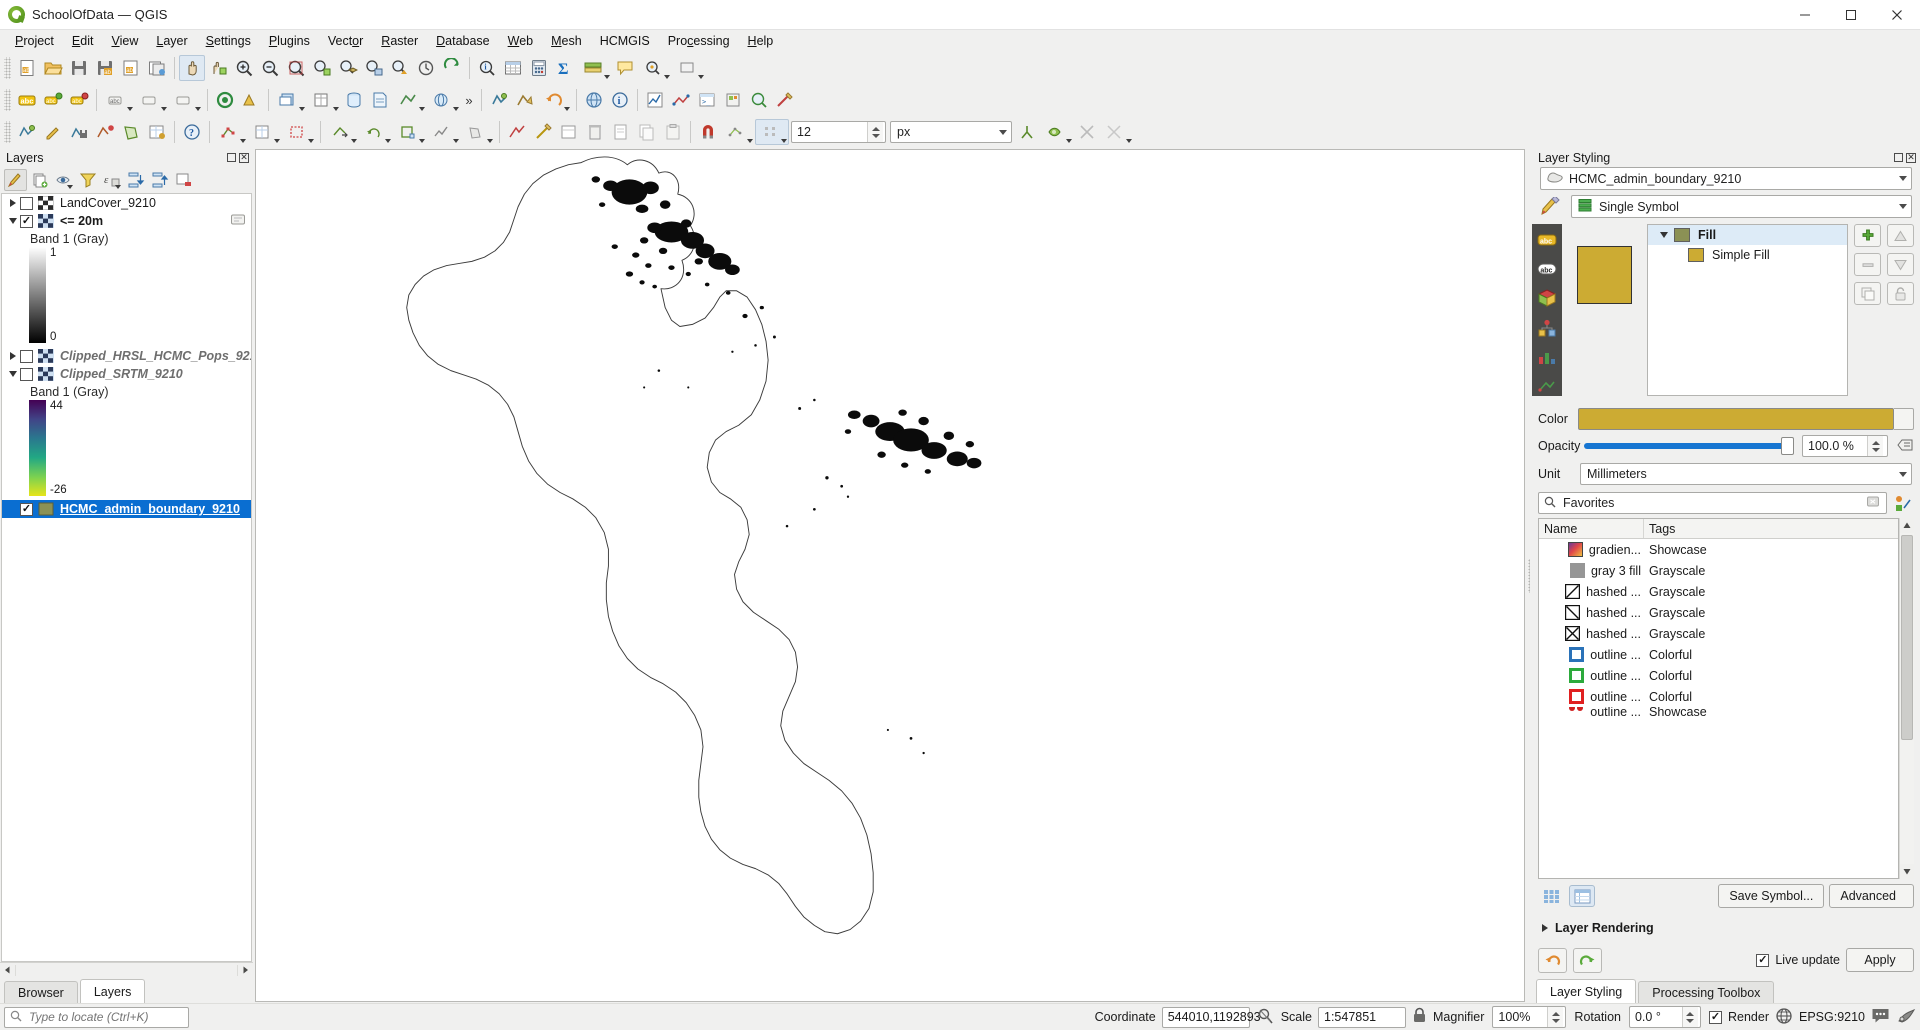 This screenshot has width=1920, height=1030. Describe the element at coordinates (1747, 310) in the screenshot. I see `symbol-layer-tree: Fill Simple Fill` at that location.